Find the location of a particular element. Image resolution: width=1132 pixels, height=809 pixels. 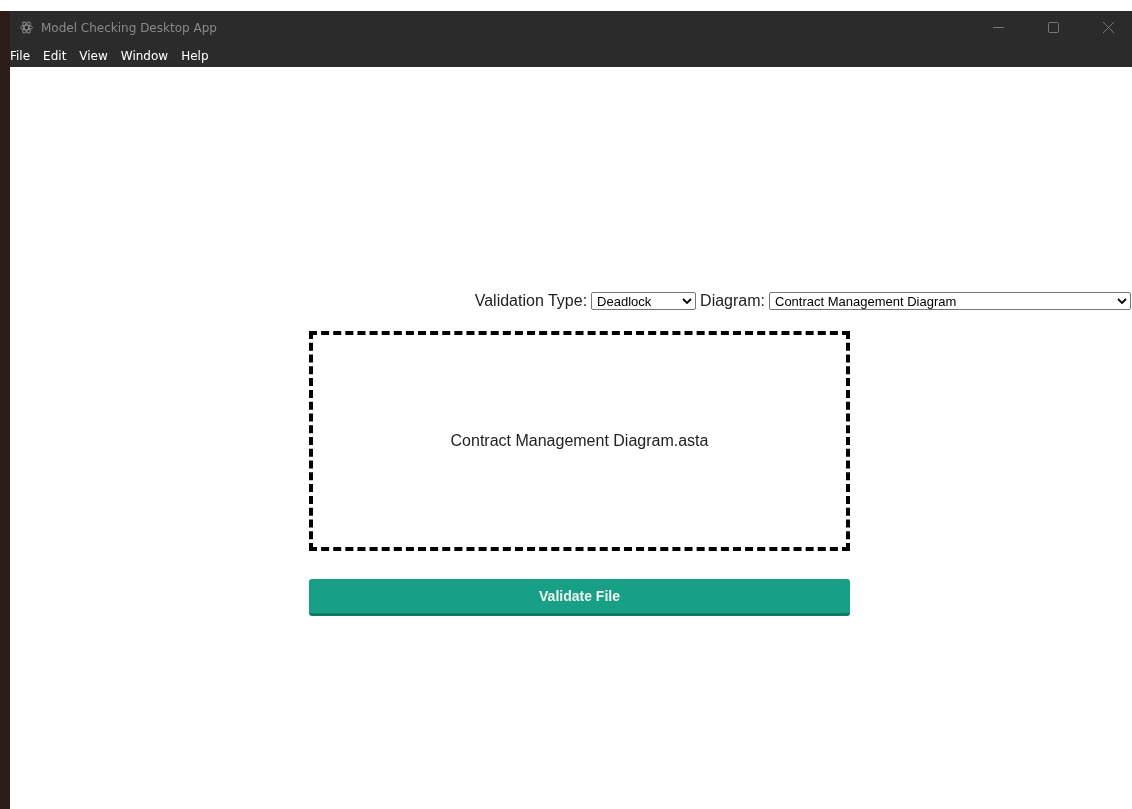

maximize-icon is located at coordinates (1053, 27).